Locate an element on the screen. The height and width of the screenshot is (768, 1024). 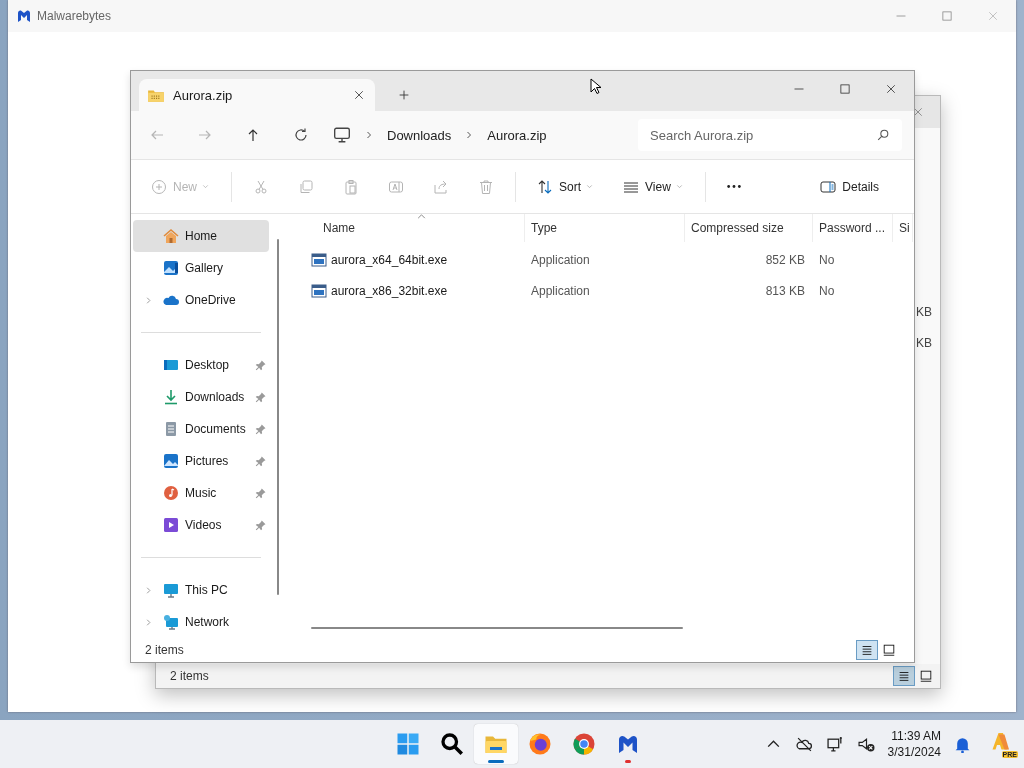
sort-button: Sort is located at coordinates (566, 186).